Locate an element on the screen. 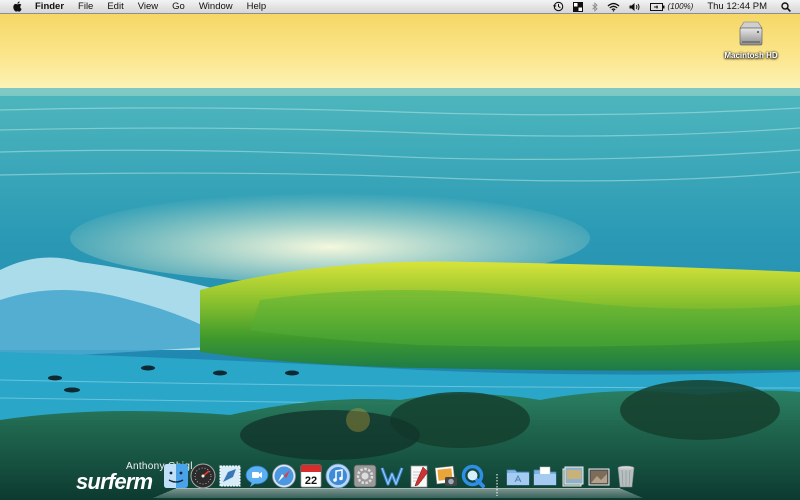 This screenshot has height=500, width=800. system-preferences-icon is located at coordinates (365, 476).